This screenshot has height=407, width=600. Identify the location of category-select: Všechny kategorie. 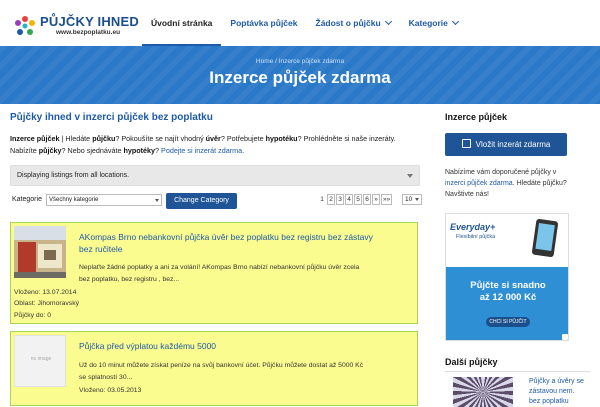
(104, 200).